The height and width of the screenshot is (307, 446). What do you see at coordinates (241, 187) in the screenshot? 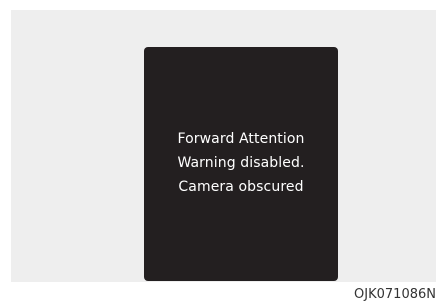
I see `warning-message-line-3: Camera obscured` at bounding box center [241, 187].